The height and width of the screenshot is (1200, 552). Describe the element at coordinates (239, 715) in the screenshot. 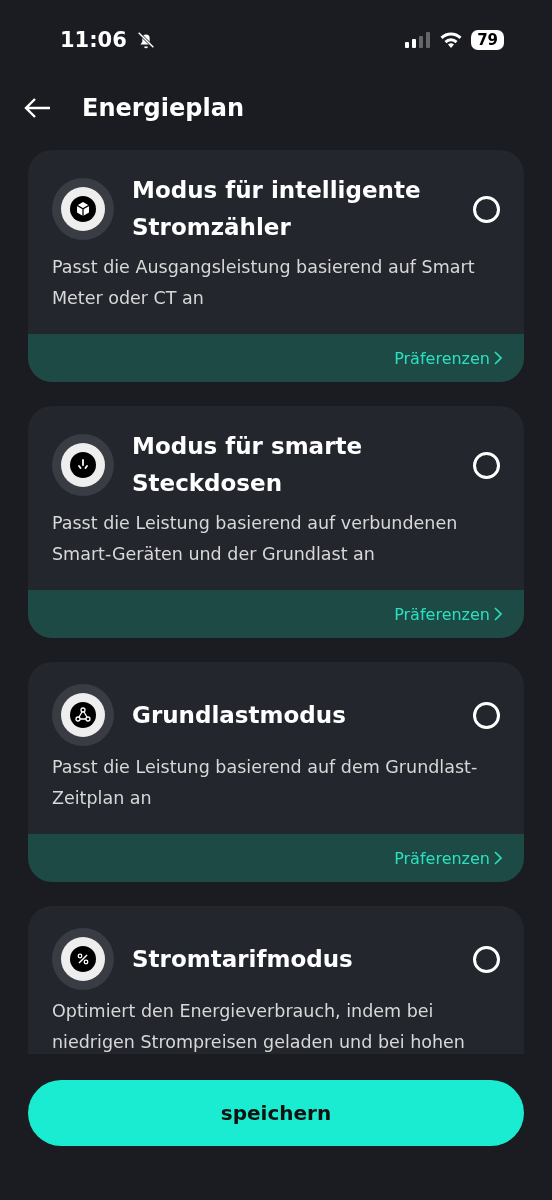

I see `mode-title: Grundlastmodus` at that location.